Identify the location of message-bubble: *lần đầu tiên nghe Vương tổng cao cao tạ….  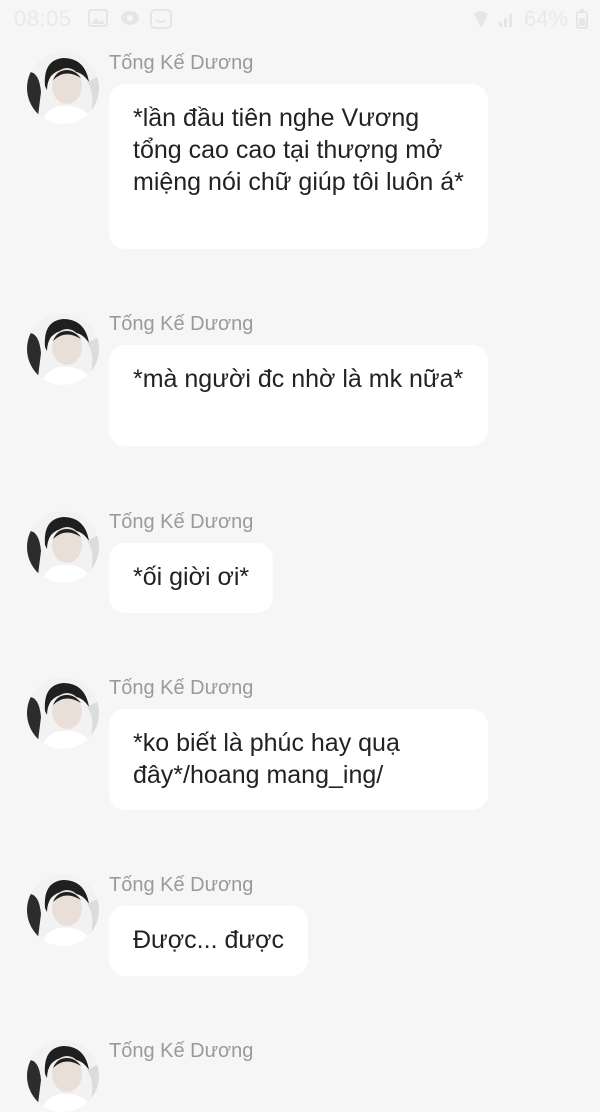
(298, 166).